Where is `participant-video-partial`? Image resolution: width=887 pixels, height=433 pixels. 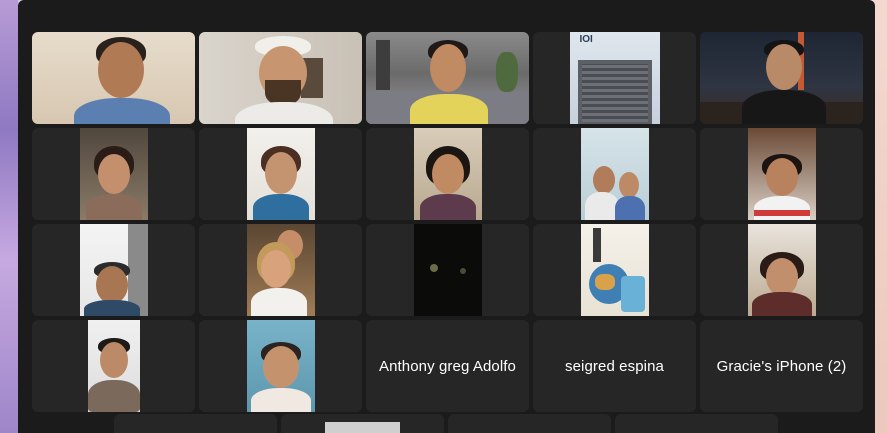 participant-video-partial is located at coordinates (362, 427).